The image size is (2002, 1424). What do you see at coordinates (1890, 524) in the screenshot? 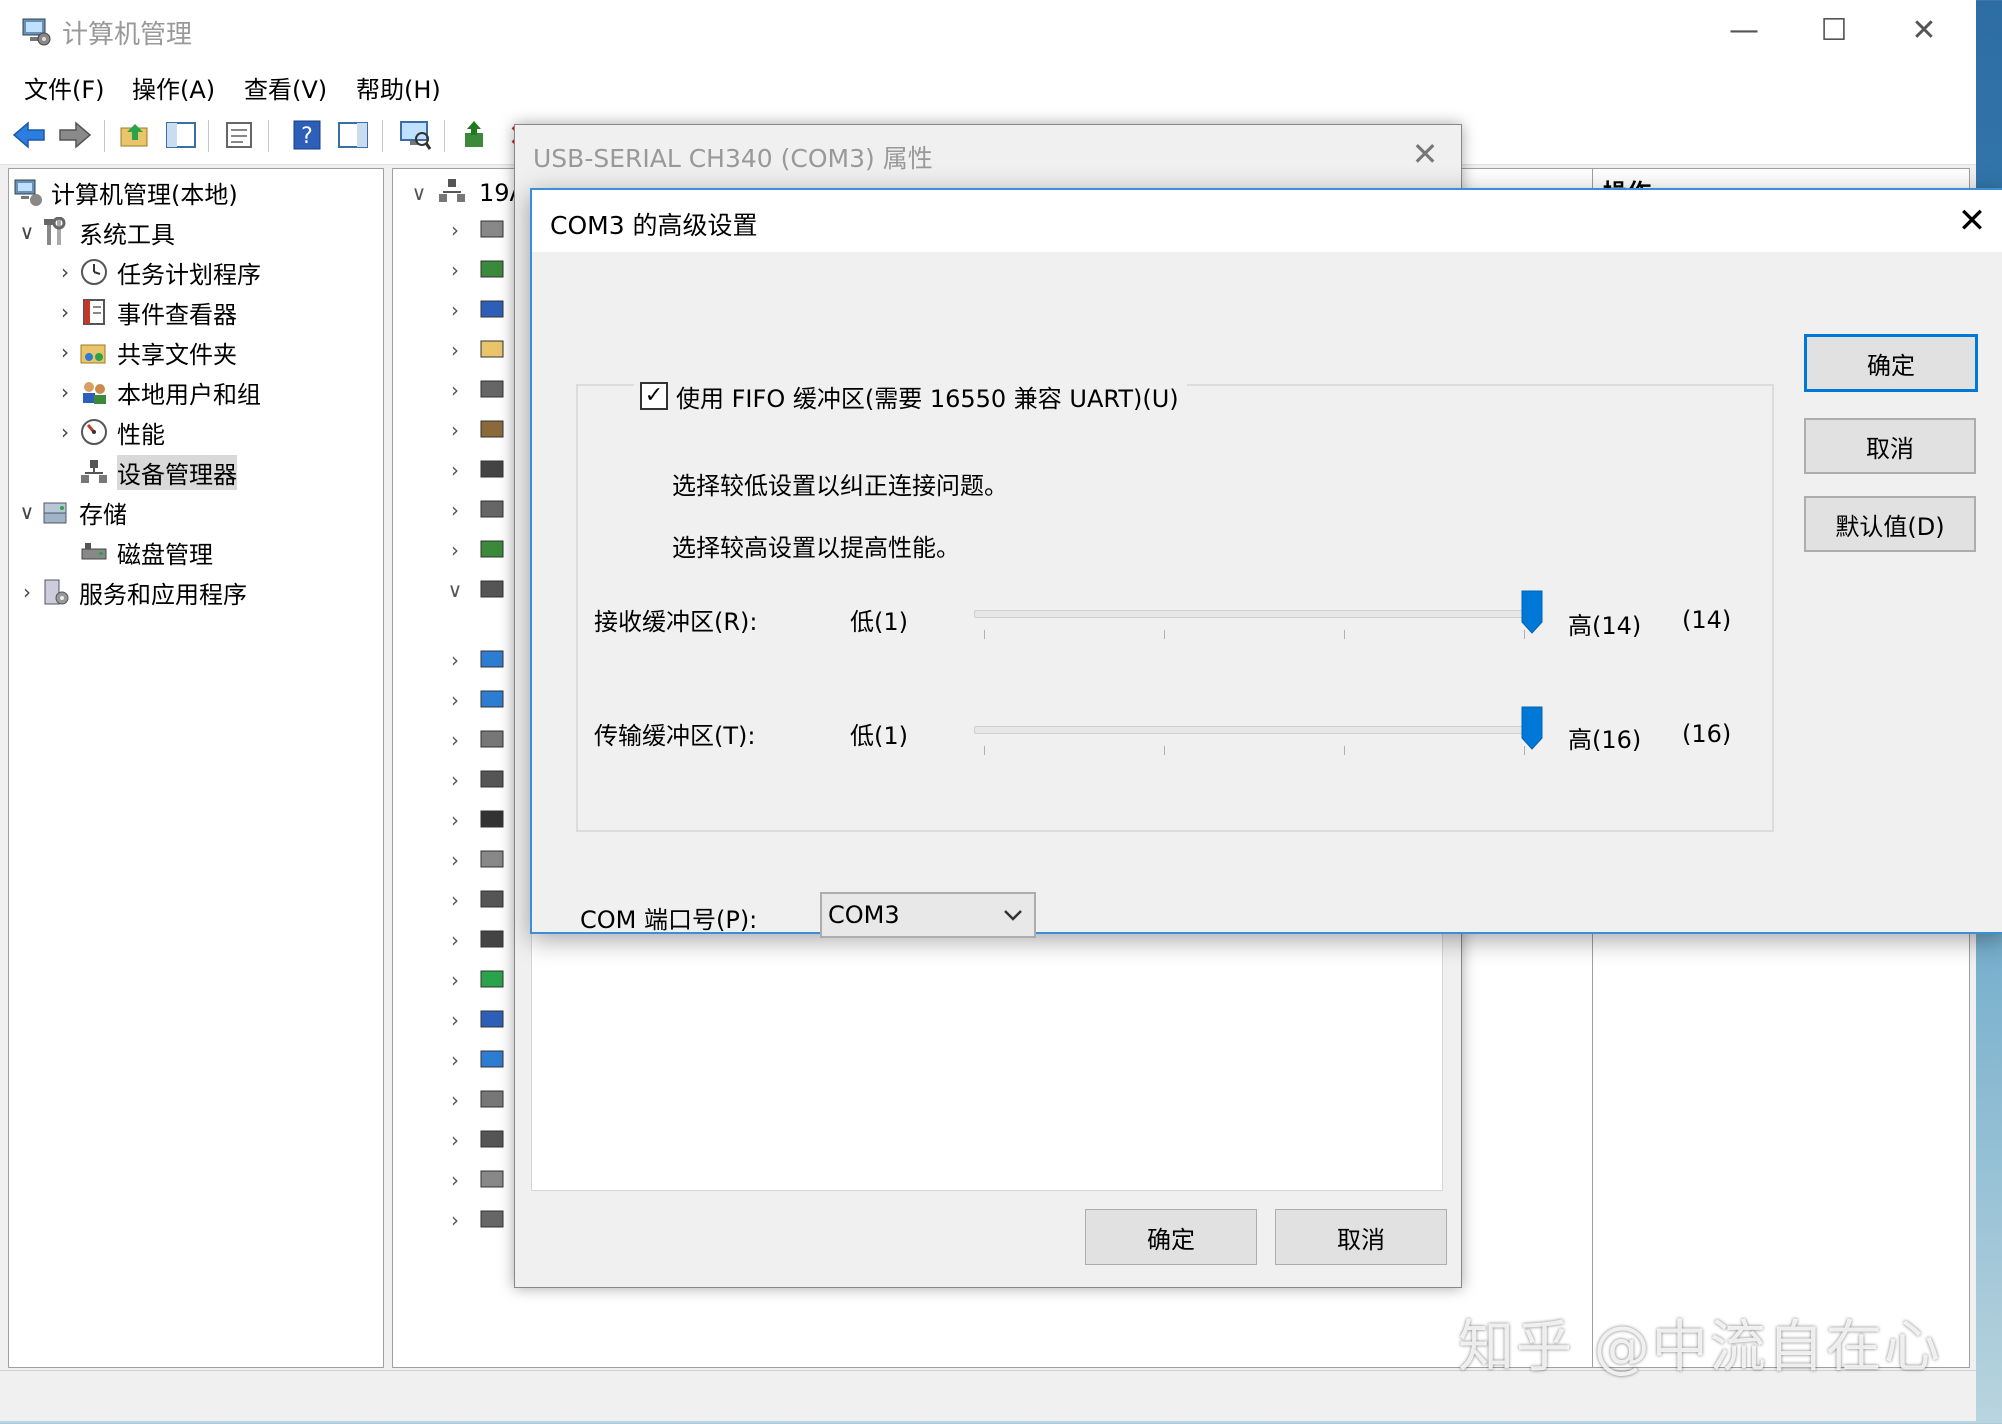
I see `defaults-button: 默认值(D)` at bounding box center [1890, 524].